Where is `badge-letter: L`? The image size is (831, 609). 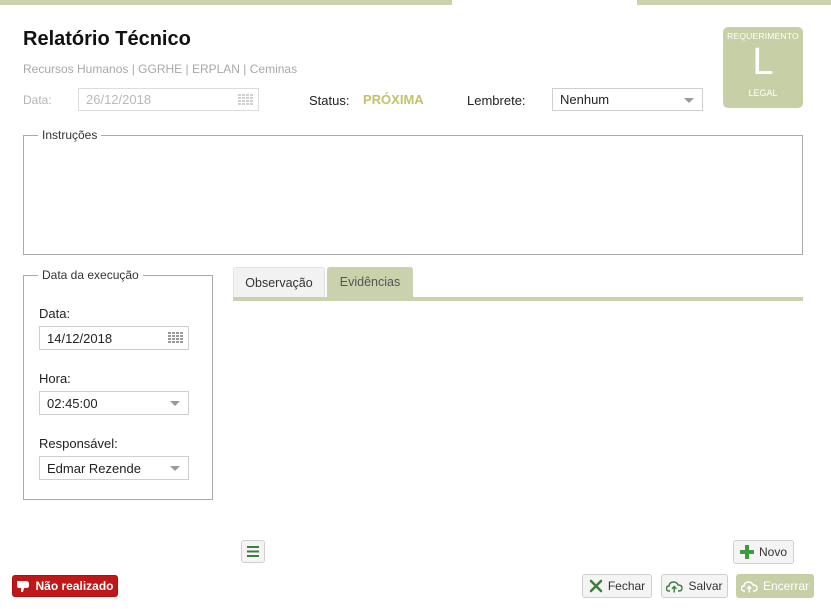
badge-letter: L is located at coordinates (763, 62).